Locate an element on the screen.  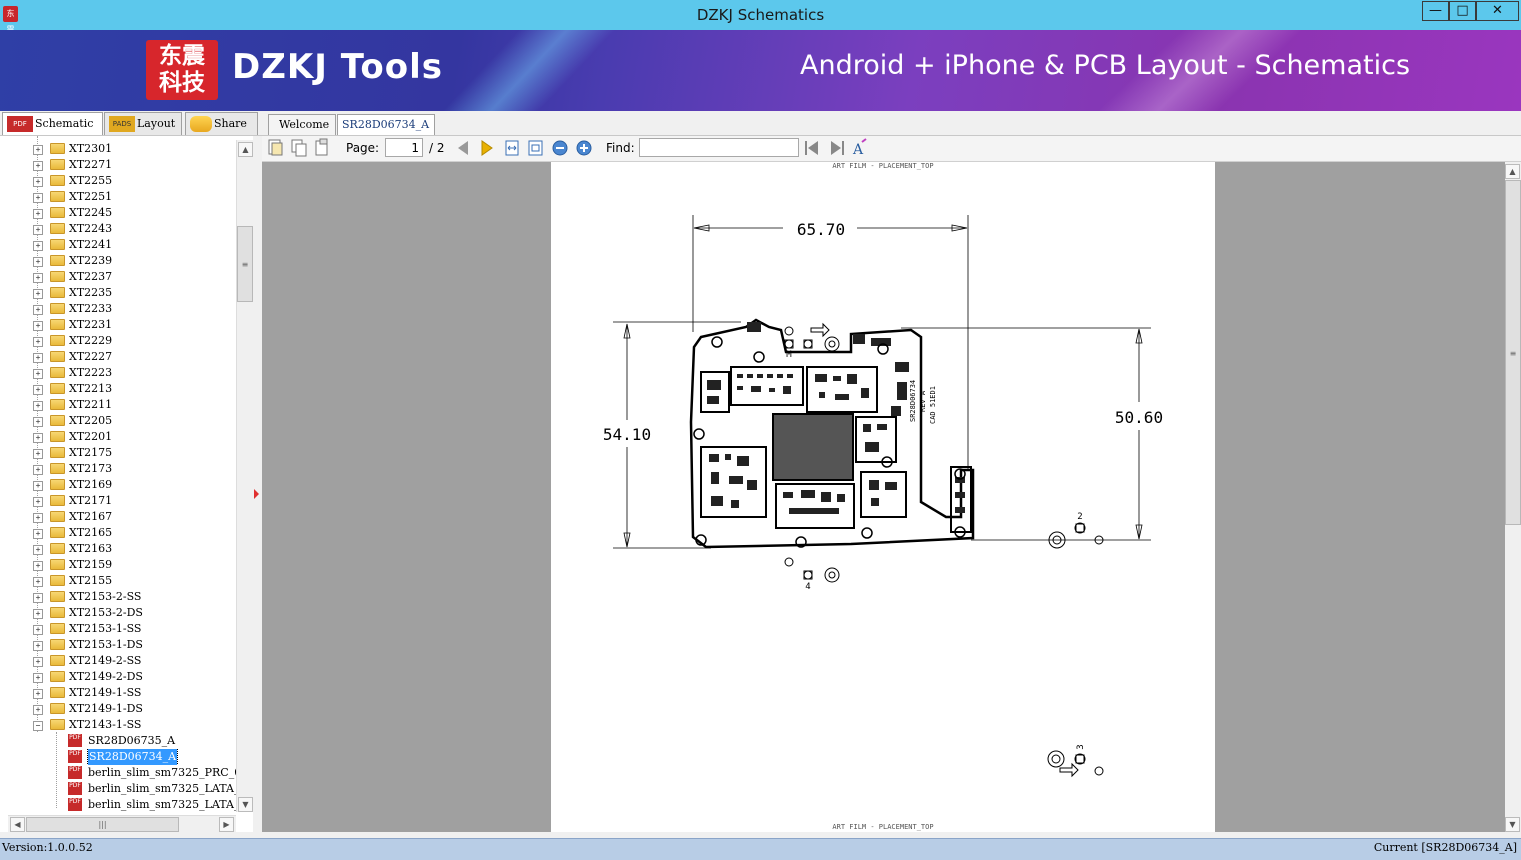
tree-file-item: PDF SR28D06735_A is located at coordinates (118, 741).